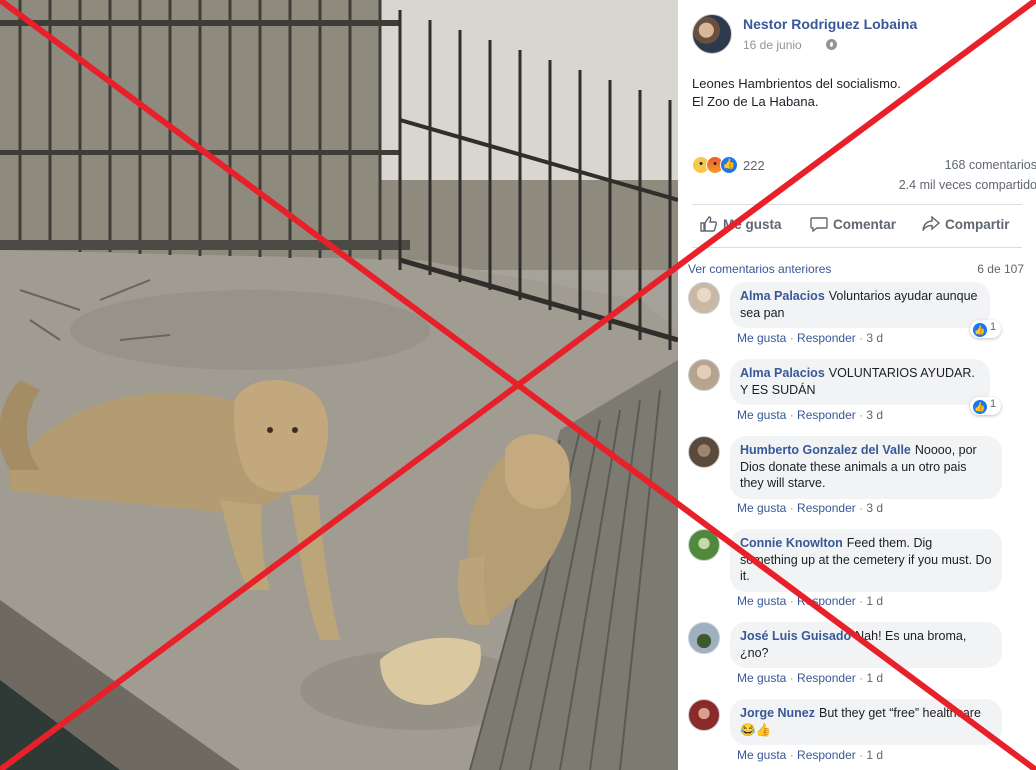 The width and height of the screenshot is (1036, 770). Describe the element at coordinates (756, 729) in the screenshot. I see `comment-emoji: 😂👍` at that location.